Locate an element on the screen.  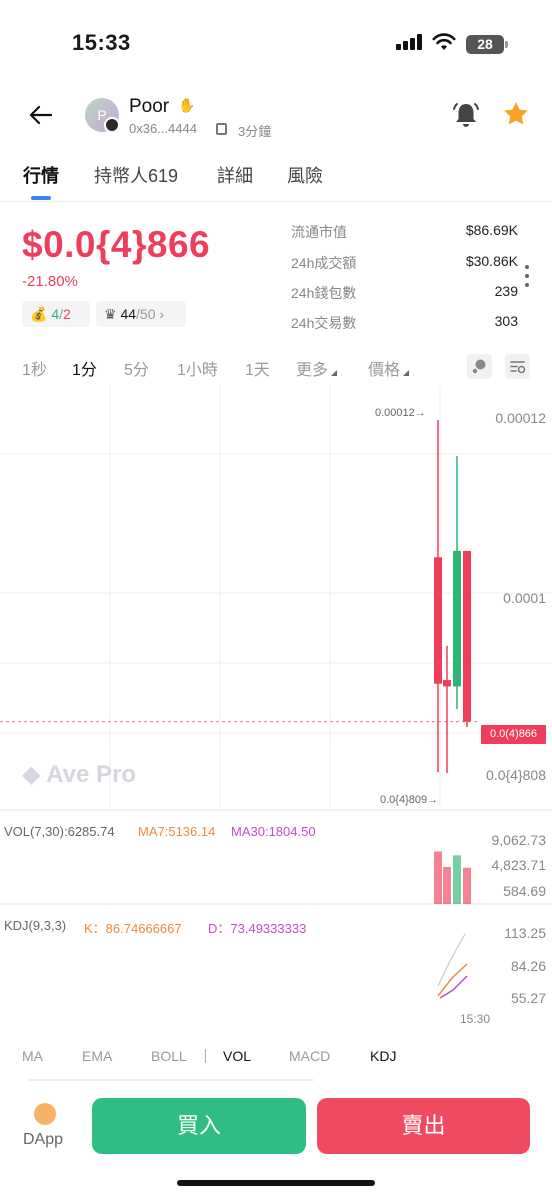
drawing-tools-button is located at coordinates (479, 366).